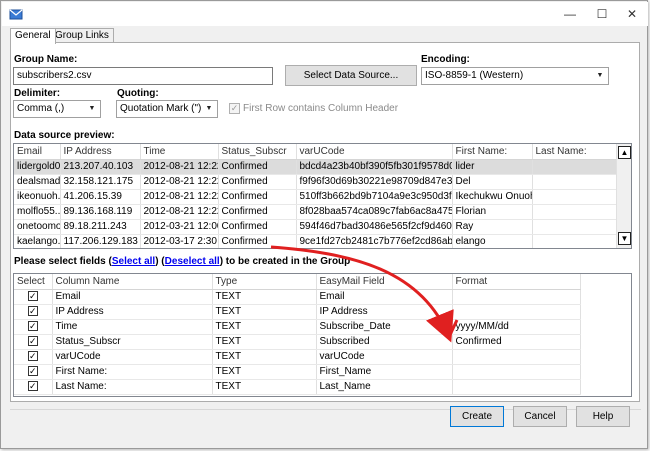 This screenshot has height=451, width=650. What do you see at coordinates (384, 327) in the screenshot?
I see `field-field-cell: Subscribe_Date` at bounding box center [384, 327].